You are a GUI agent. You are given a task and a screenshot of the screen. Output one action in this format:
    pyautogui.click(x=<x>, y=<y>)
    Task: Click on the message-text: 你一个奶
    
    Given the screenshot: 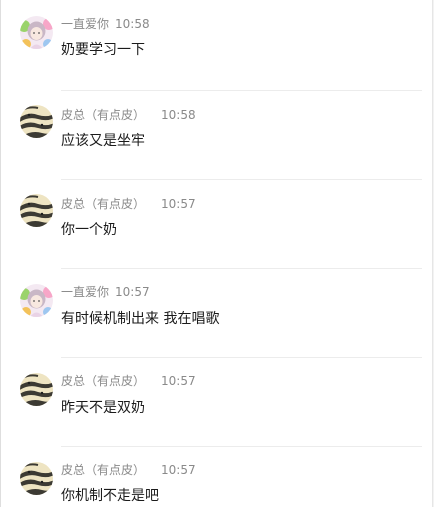 What is the action you would take?
    pyautogui.click(x=89, y=230)
    